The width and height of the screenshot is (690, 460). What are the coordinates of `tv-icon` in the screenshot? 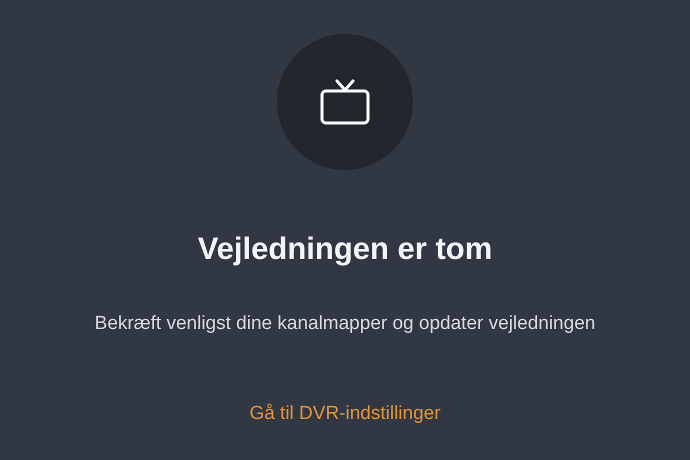 It's located at (345, 102).